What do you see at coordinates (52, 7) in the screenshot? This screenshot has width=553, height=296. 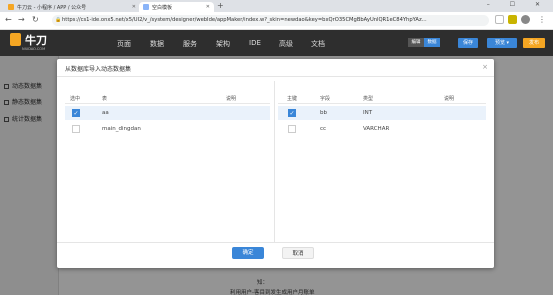 I see `tab-title: 牛刀云 - 小程序 / APP / 公众号` at bounding box center [52, 7].